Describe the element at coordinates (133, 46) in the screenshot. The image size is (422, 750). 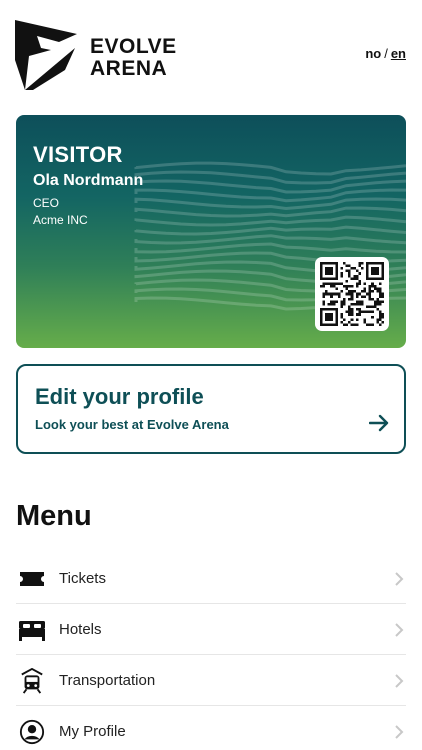
I see `brand-line-1: EVOLVE` at that location.